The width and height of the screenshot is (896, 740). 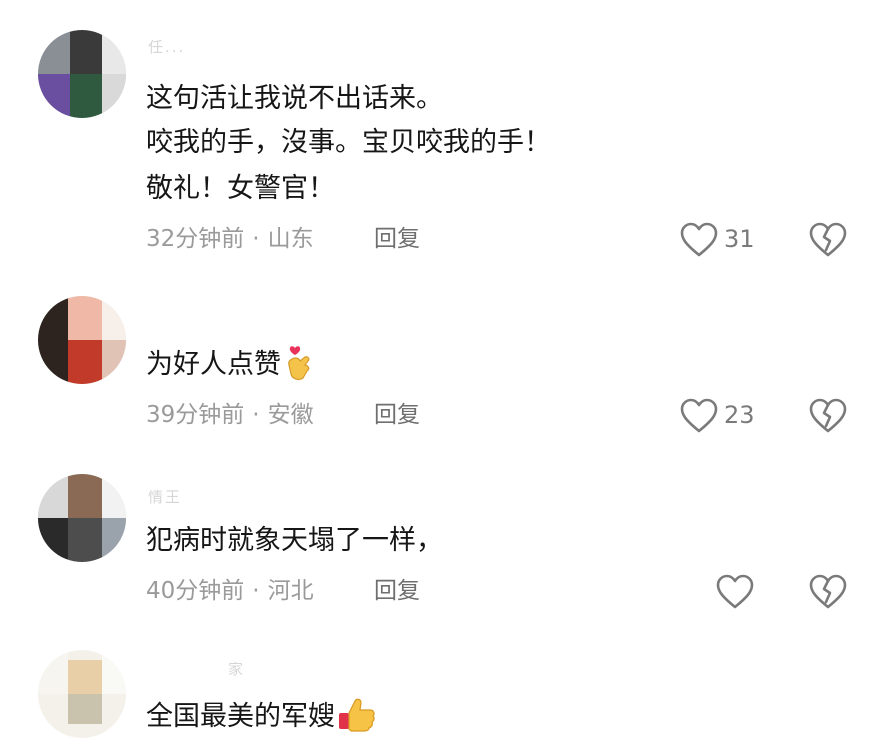 I want to click on comment-text: 为好人点赞, so click(x=213, y=364).